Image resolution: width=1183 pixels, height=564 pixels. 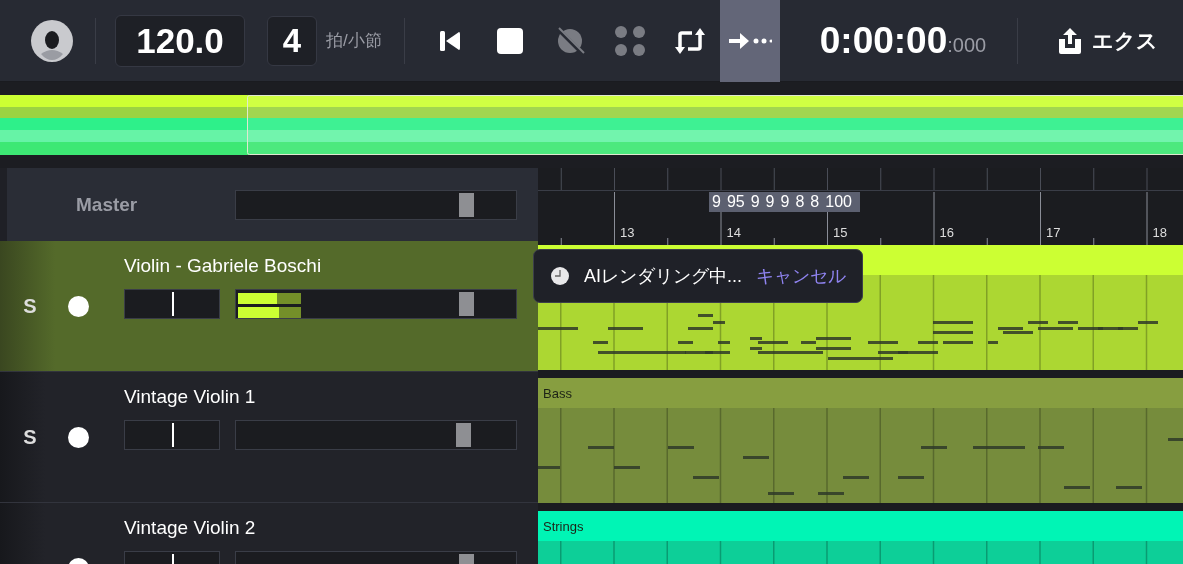 I want to click on time-display: 0:00:00, so click(x=883, y=40).